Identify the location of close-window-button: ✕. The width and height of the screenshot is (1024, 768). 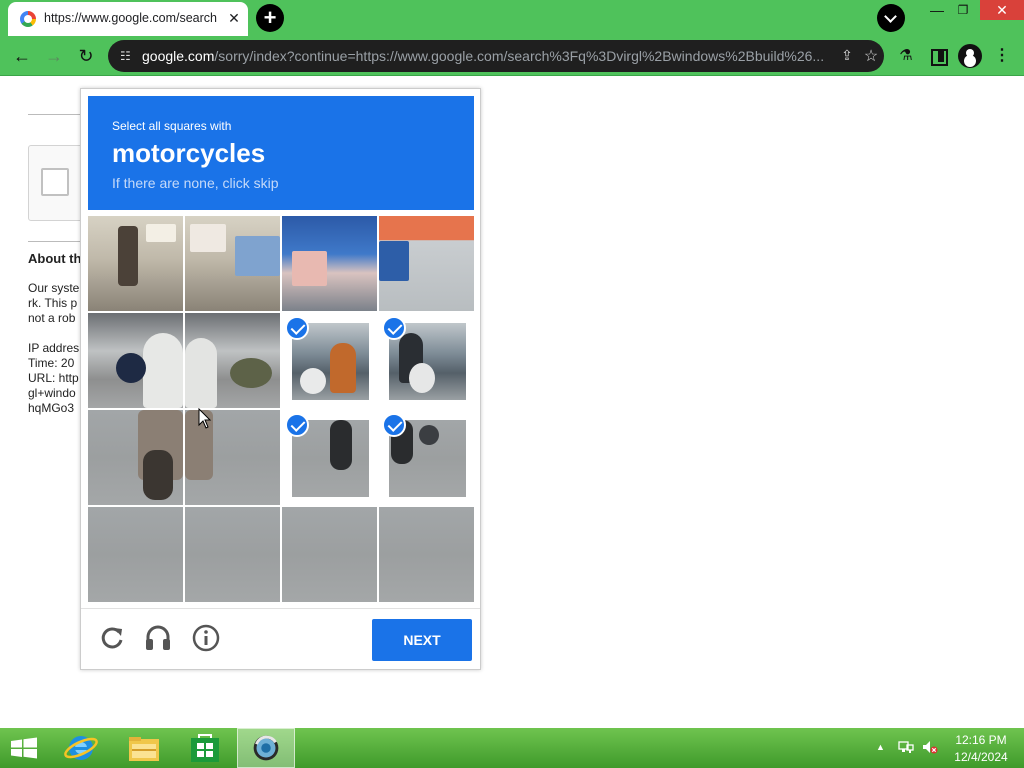
(1002, 10).